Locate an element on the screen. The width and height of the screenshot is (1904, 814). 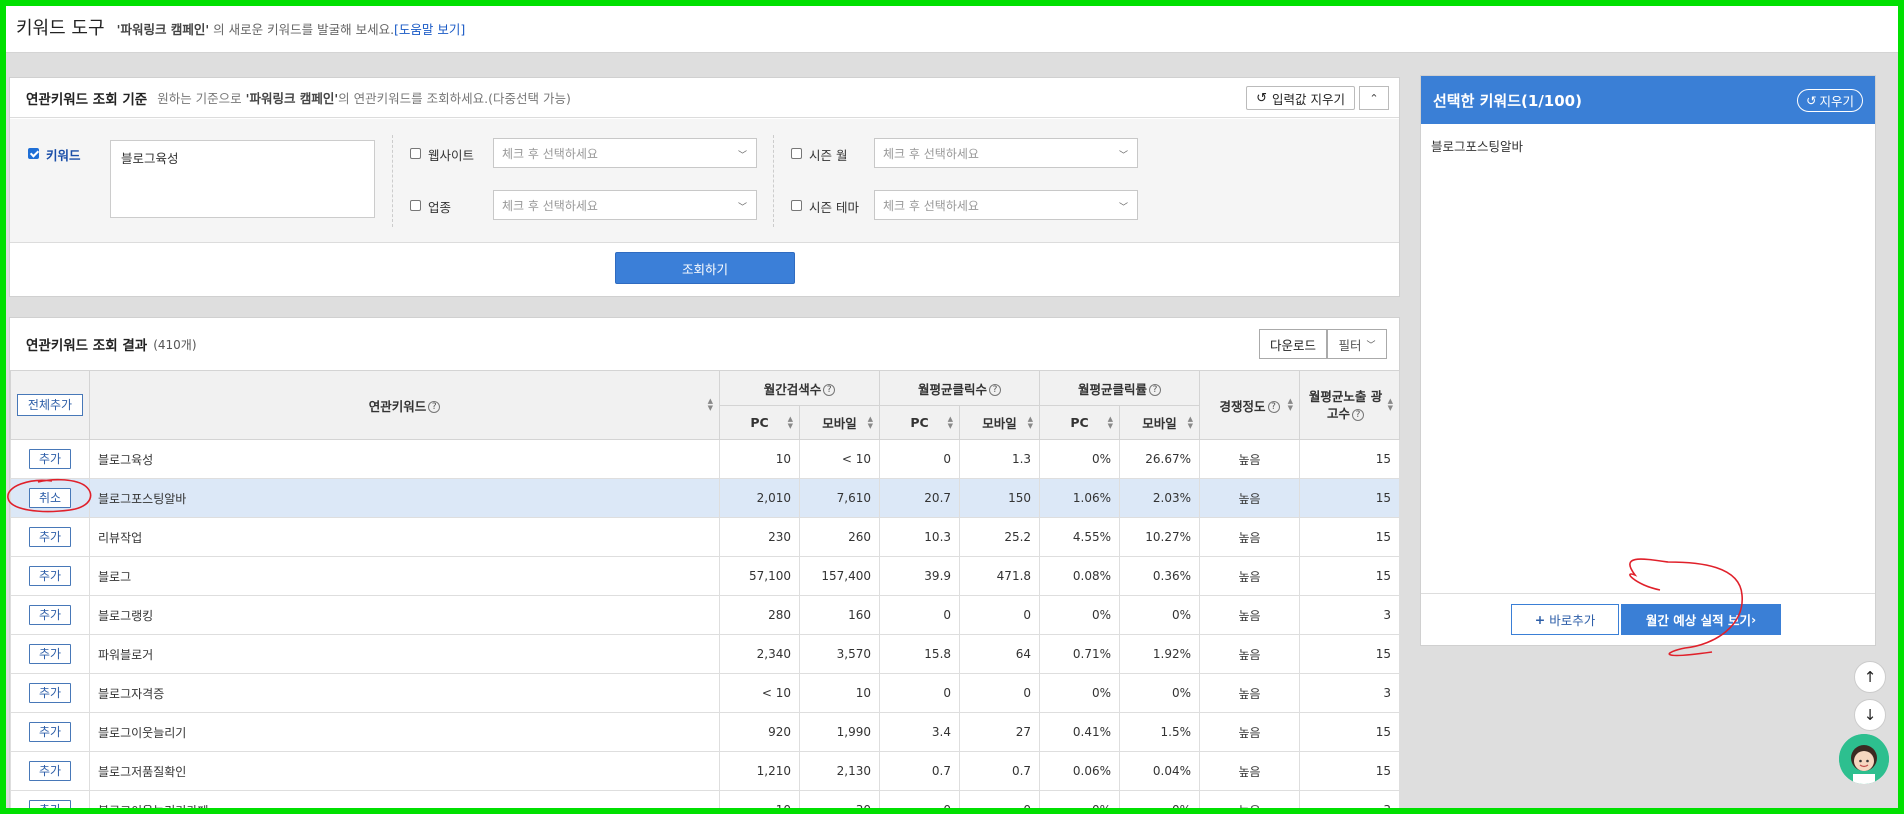
cell-ctr-mobile: 0.04% is located at coordinates (1160, 771).